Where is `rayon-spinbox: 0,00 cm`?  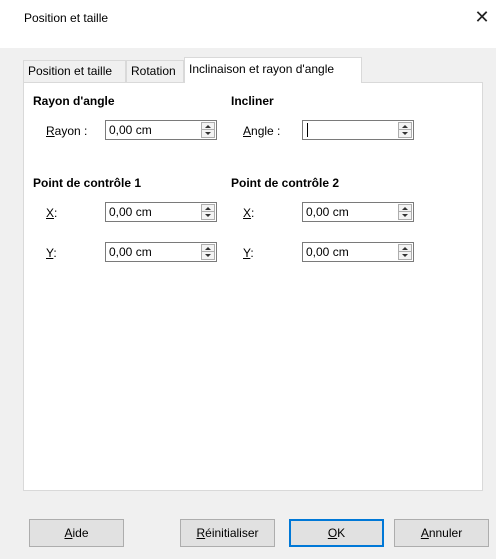 rayon-spinbox: 0,00 cm is located at coordinates (161, 130).